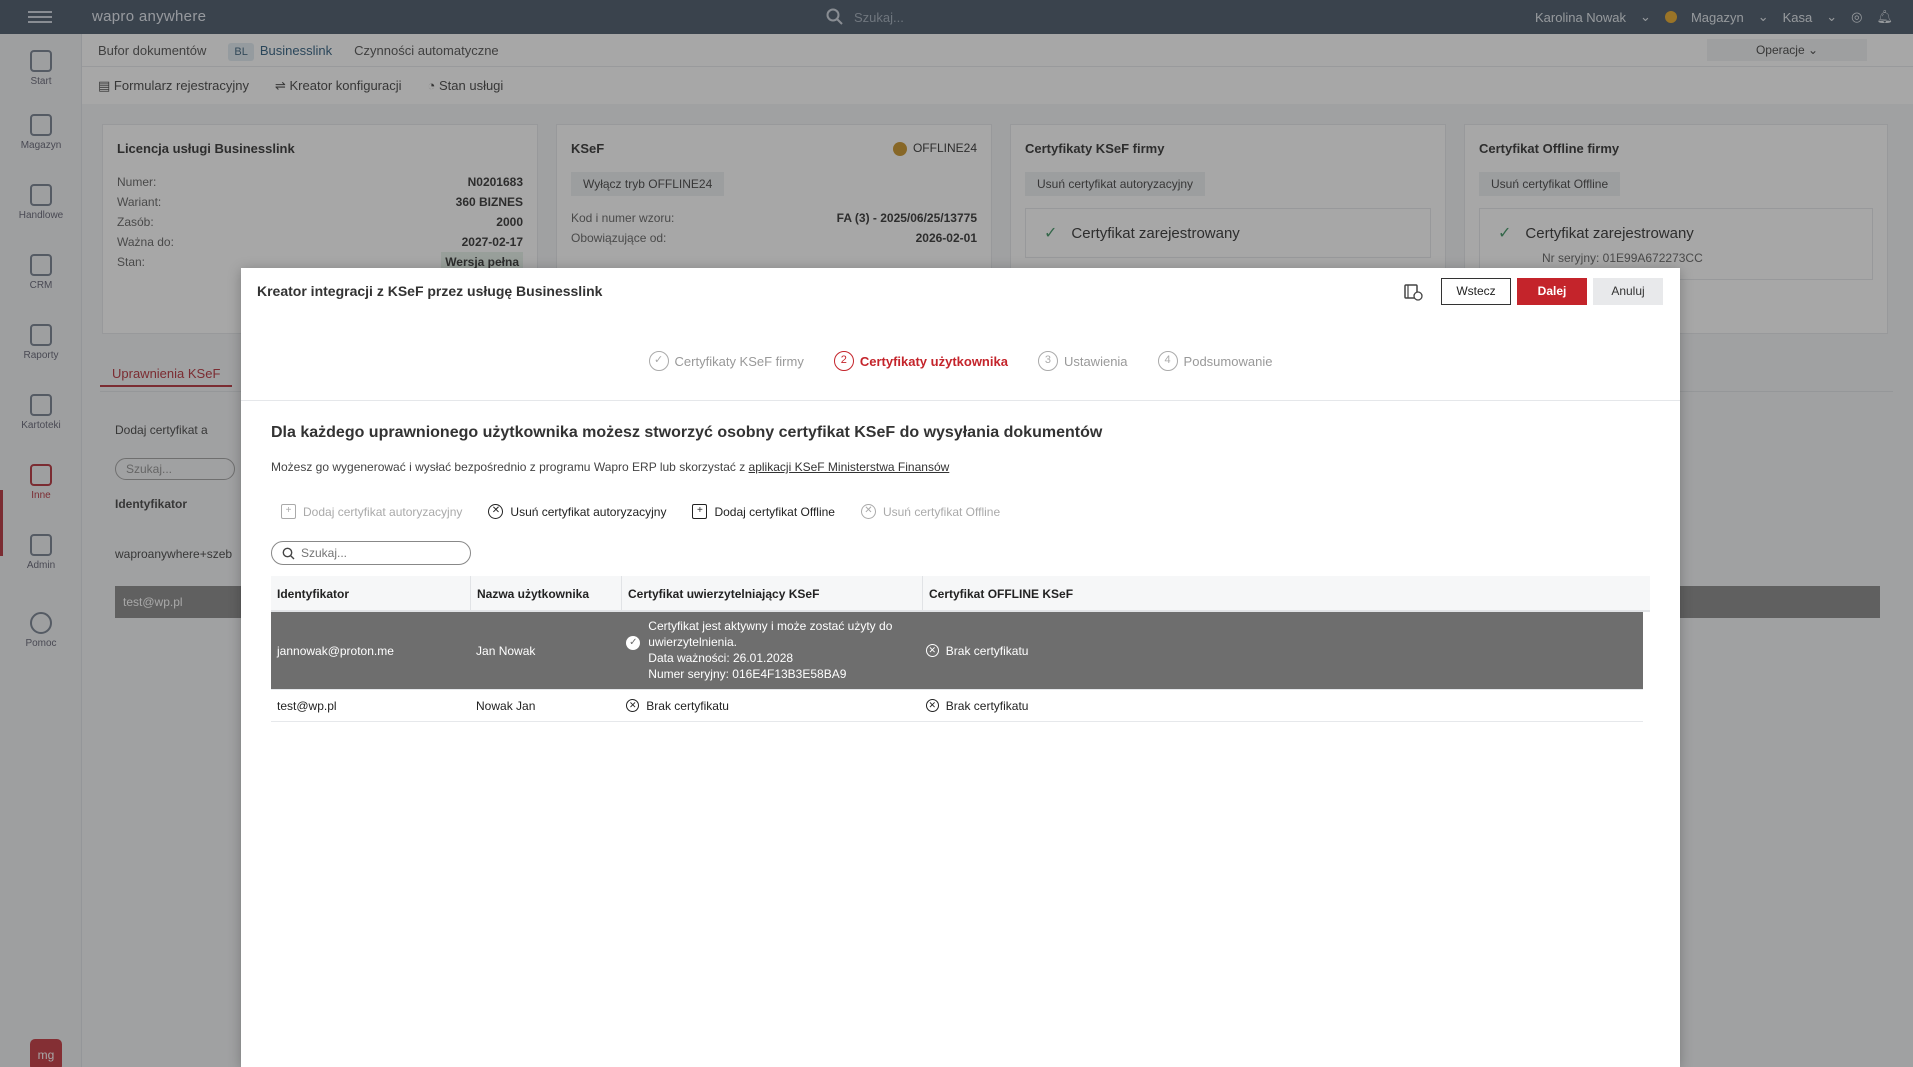 The width and height of the screenshot is (1913, 1067). I want to click on remove-auth-cert-button: ✕ Usuń certyfikat autoryzacyjny, so click(577, 511).